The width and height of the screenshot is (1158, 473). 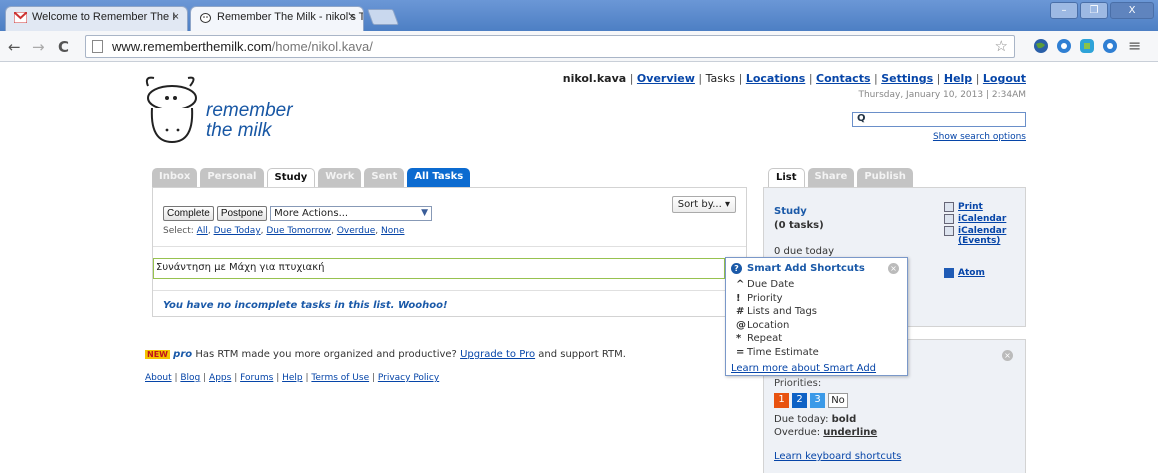 I want to click on search-icon: Q, so click(x=861, y=118).